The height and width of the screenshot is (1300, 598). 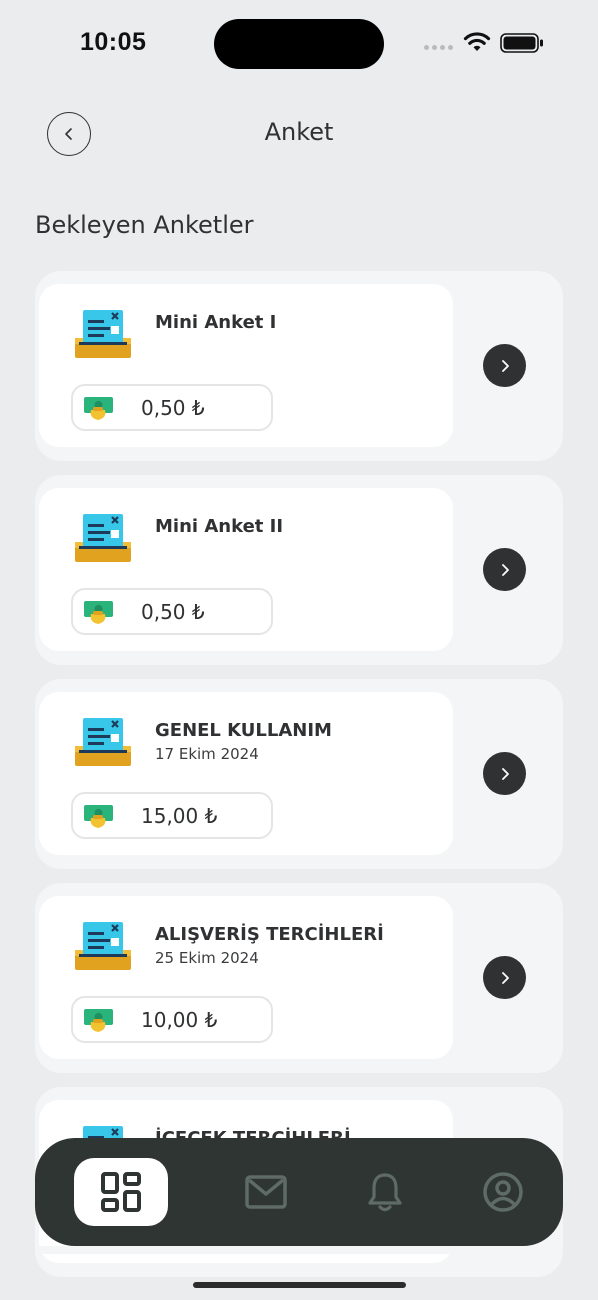 What do you see at coordinates (216, 322) in the screenshot?
I see `survey-title: Mini Anket I` at bounding box center [216, 322].